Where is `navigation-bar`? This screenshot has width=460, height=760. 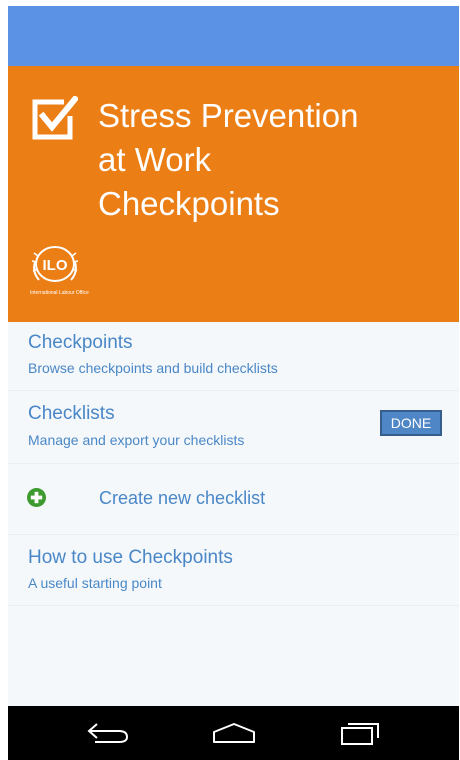
navigation-bar is located at coordinates (233, 733).